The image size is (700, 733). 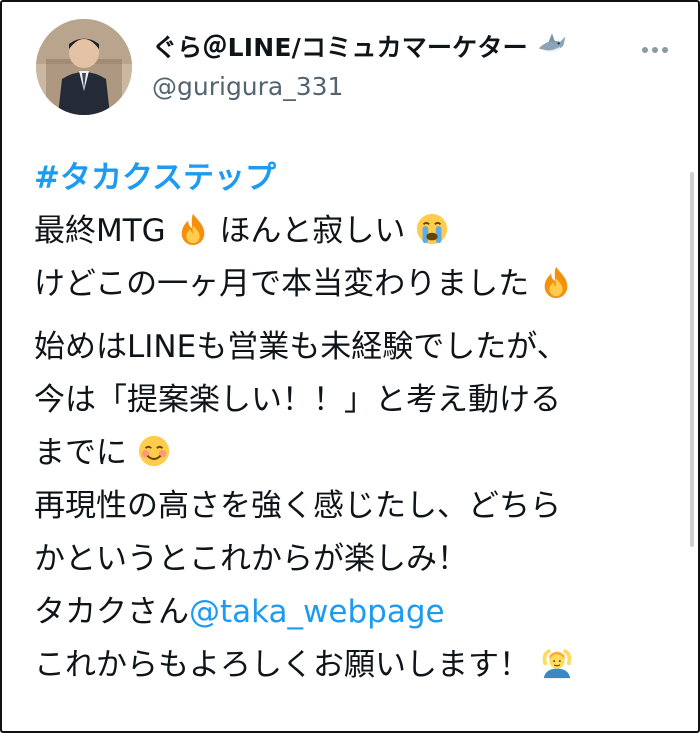 I want to click on loudly-crying-face-emoji-icon, so click(x=432, y=229).